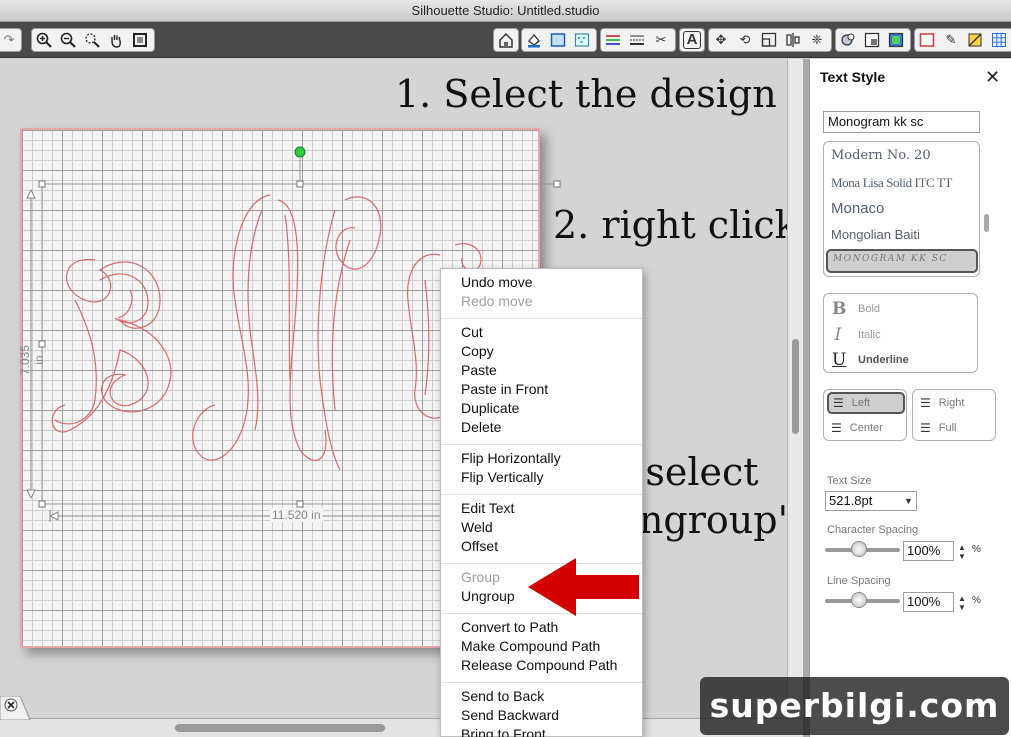  Describe the element at coordinates (487, 508) in the screenshot. I see `menu-item-edit-text: Edit Text` at that location.